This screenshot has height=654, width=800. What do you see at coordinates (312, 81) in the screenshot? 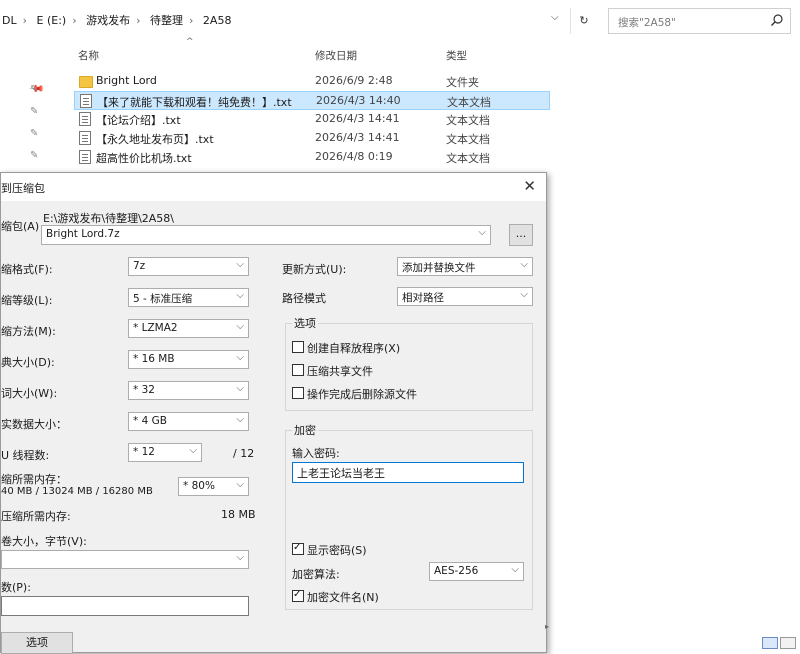
I see `file-row: Bright Lord 2026/6/9 2:48 文件夹` at bounding box center [312, 81].